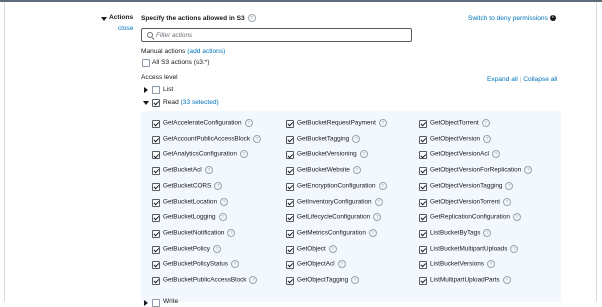  Describe the element at coordinates (193, 185) in the screenshot. I see `permission-item: GetBucketCORS?` at that location.